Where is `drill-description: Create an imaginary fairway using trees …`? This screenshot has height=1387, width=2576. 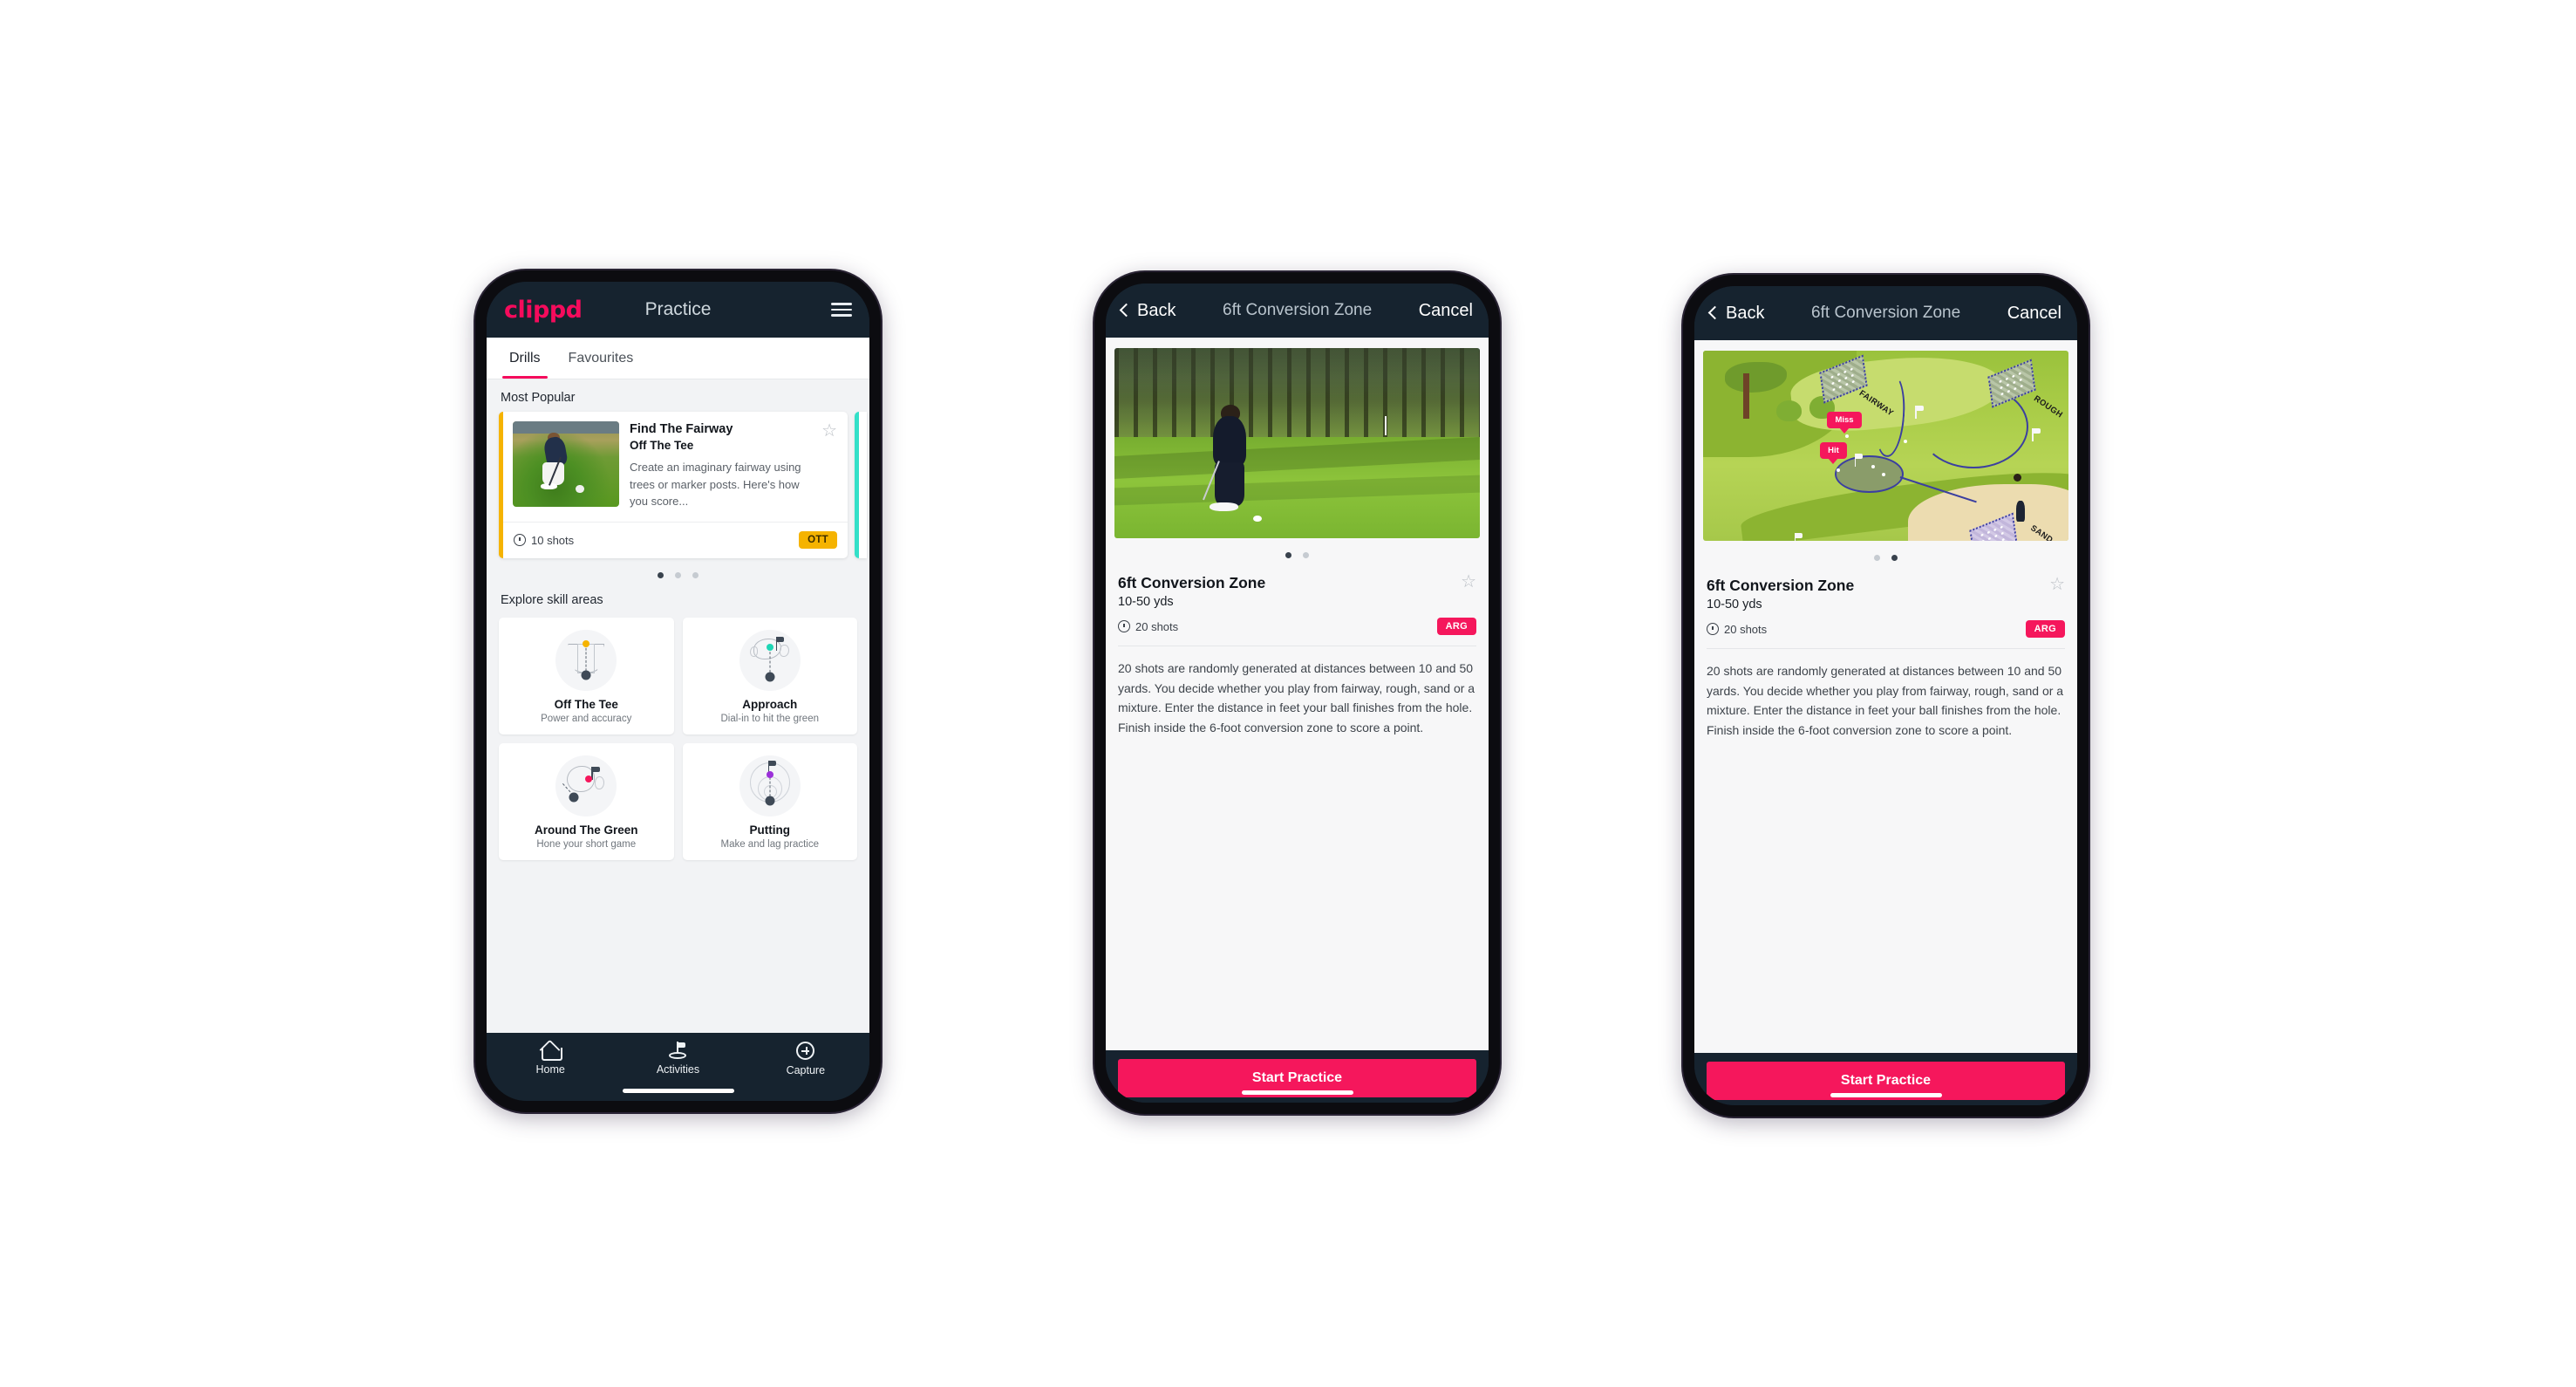
drill-description: Create an imaginary fairway using trees … is located at coordinates (715, 485).